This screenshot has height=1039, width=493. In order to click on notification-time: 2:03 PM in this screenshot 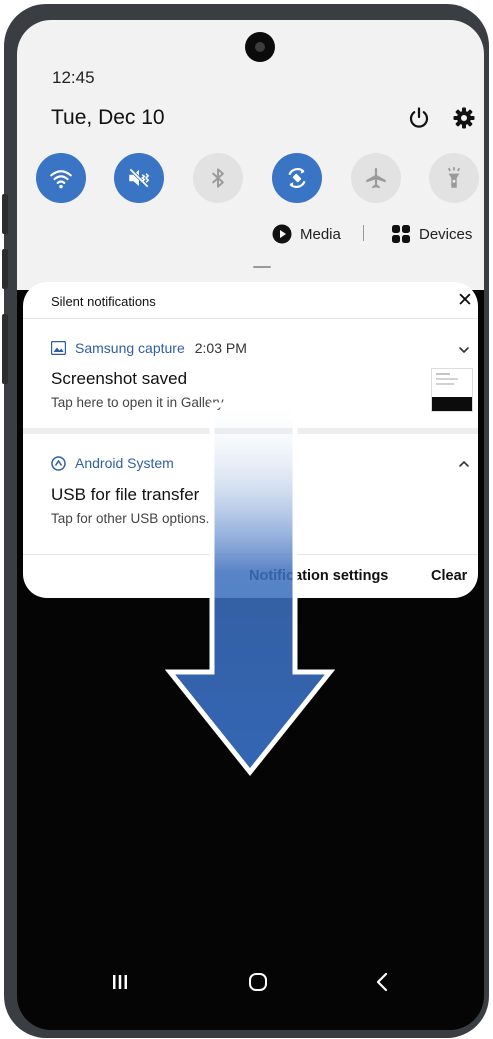, I will do `click(220, 348)`.